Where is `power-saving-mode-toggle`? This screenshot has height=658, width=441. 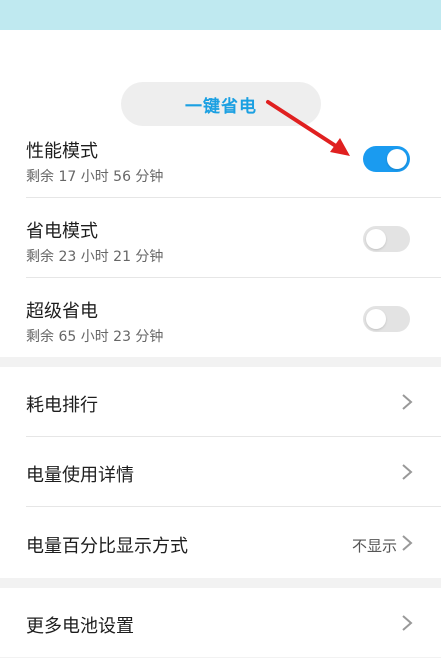
power-saving-mode-toggle is located at coordinates (386, 239).